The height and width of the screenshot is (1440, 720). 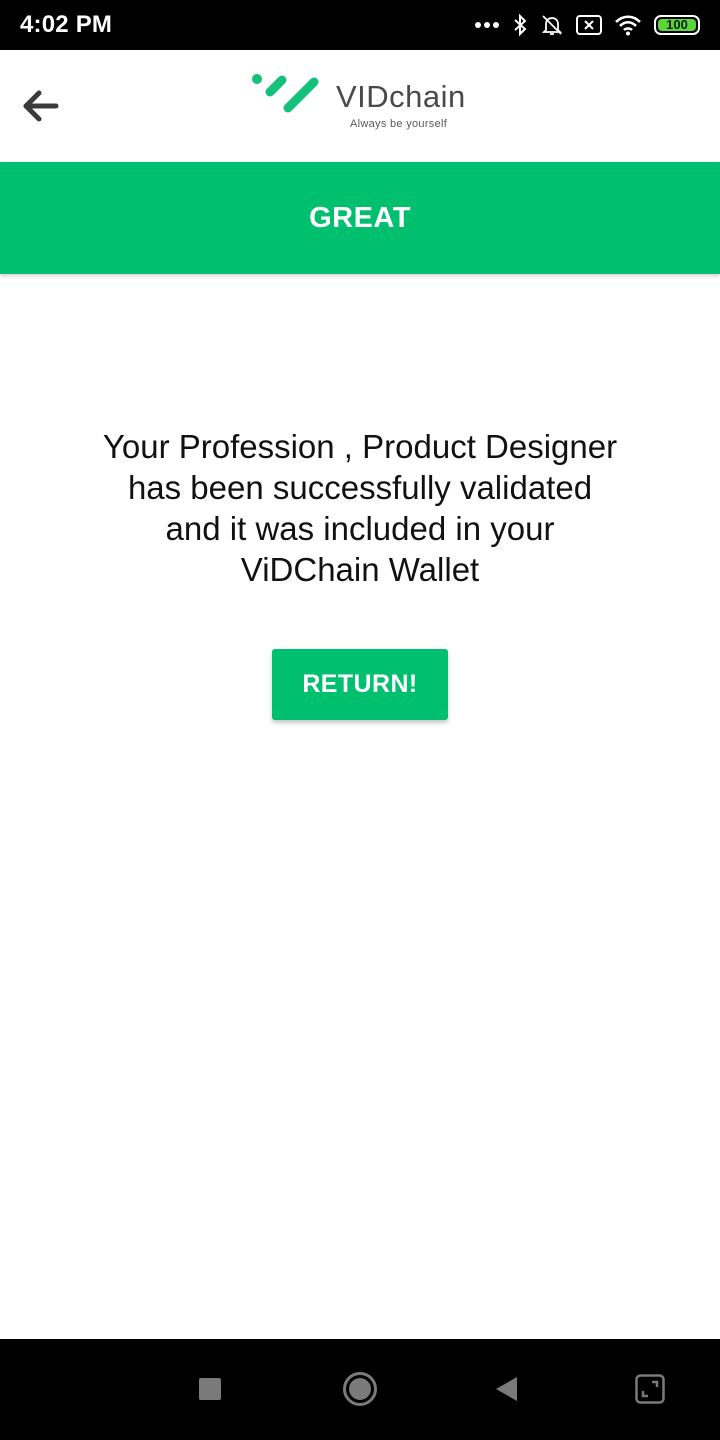 I want to click on home-circle-icon, so click(x=360, y=1389).